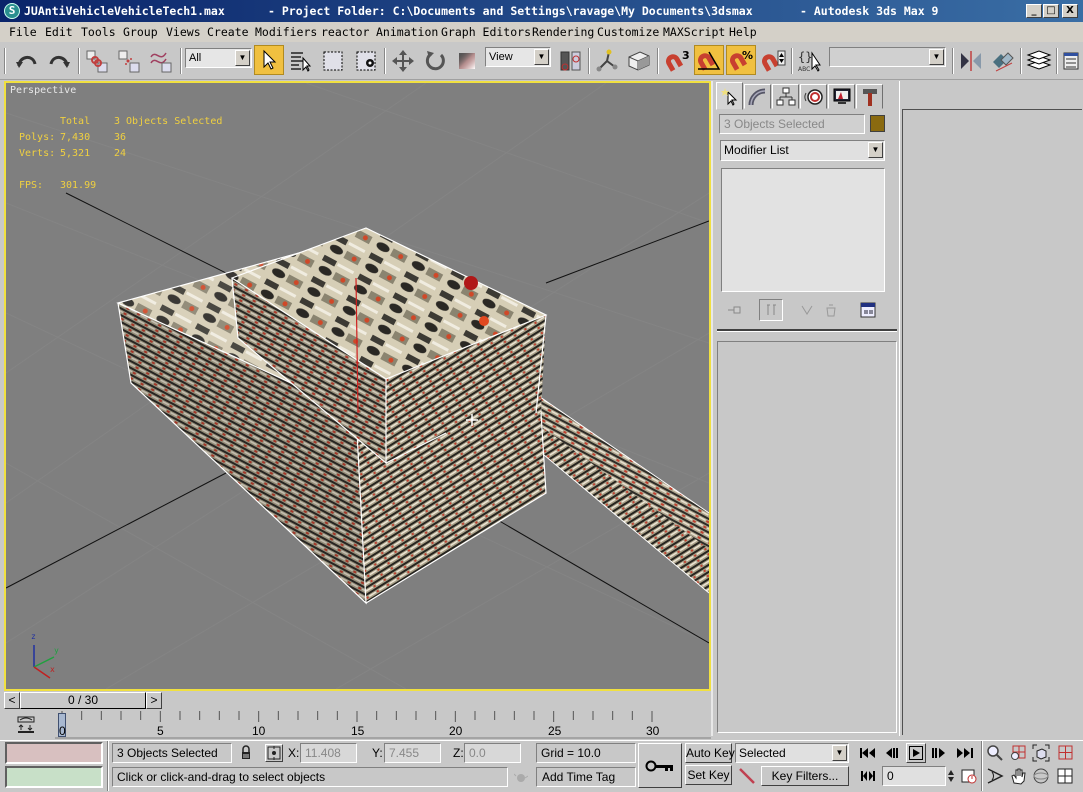 The image size is (1083, 792). I want to click on zoom-button, so click(995, 753).